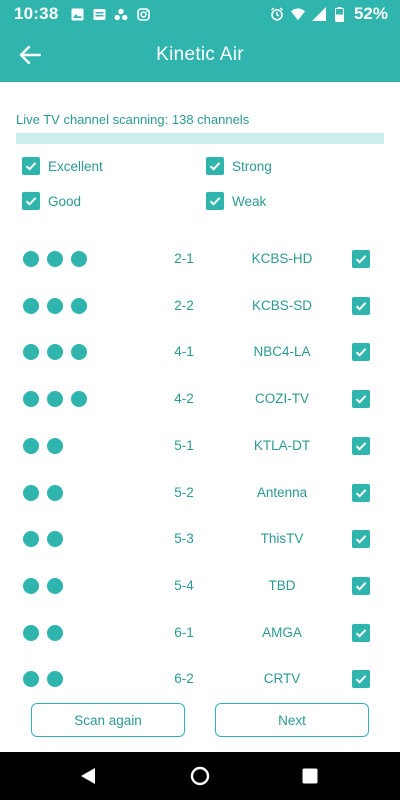 The image size is (400, 800). What do you see at coordinates (200, 306) in the screenshot?
I see `channel-row: 2-2 KCBS-SD` at bounding box center [200, 306].